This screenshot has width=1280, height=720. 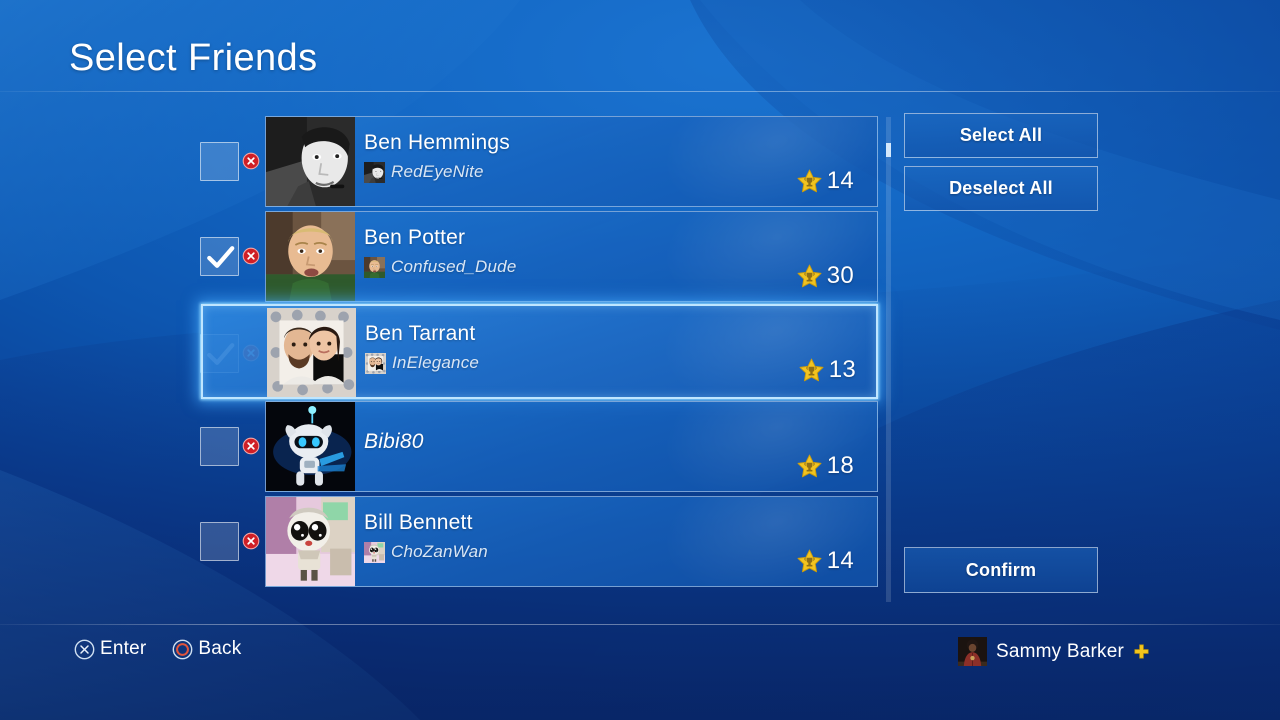 I want to click on page-title: Select Friends, so click(x=193, y=58).